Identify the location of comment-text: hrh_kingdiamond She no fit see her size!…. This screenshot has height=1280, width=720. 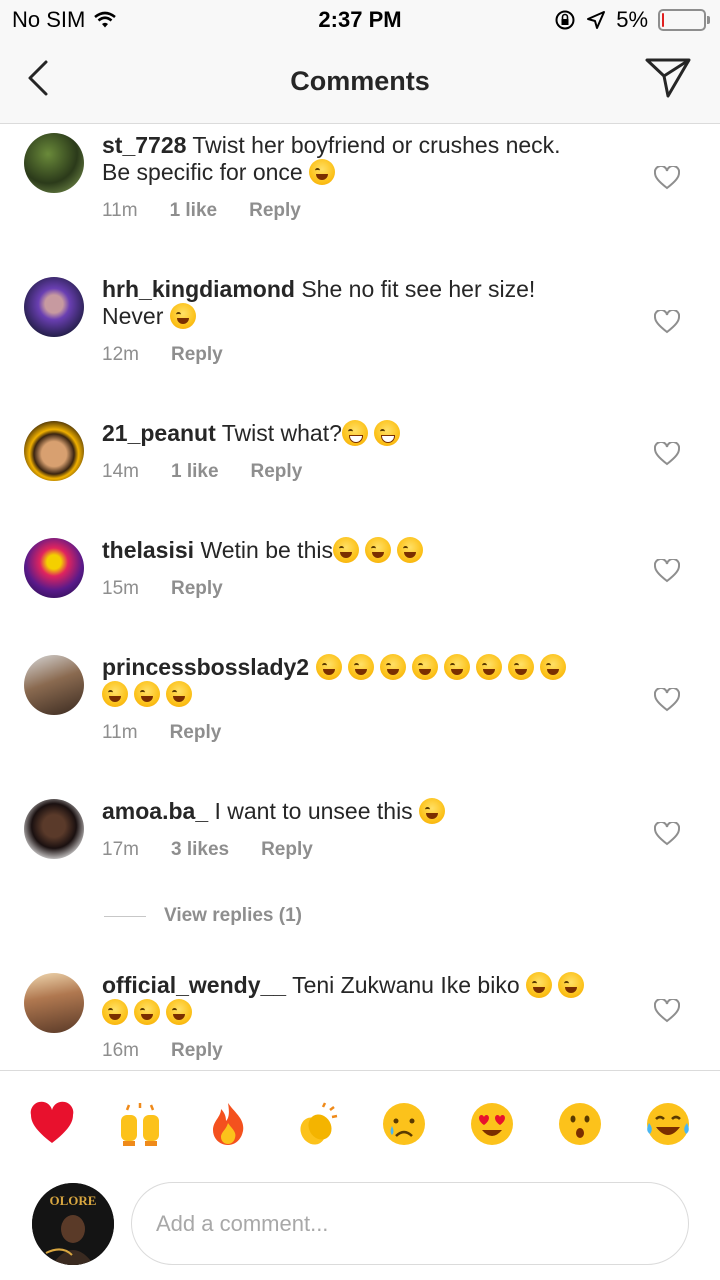
(362, 303).